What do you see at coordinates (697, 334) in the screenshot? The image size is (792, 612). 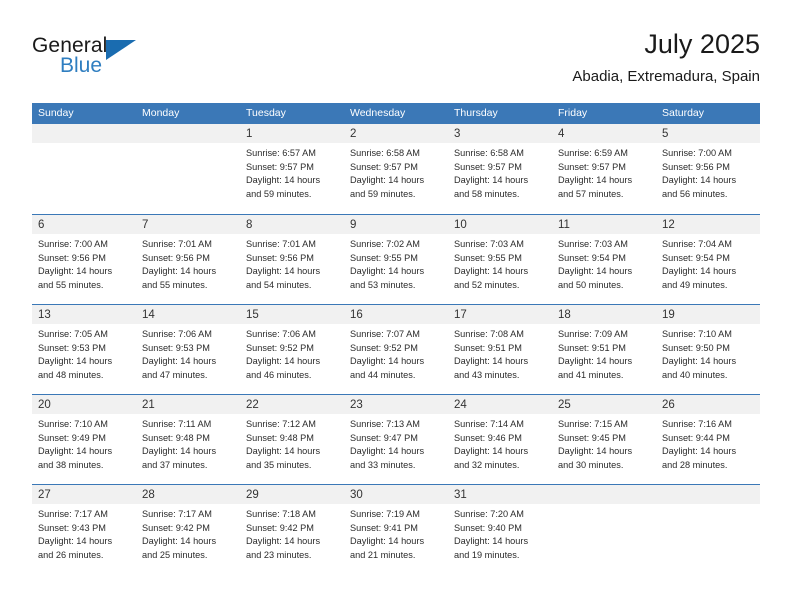 I see `sunrise-text: Sunrise: 7:10 AM` at bounding box center [697, 334].